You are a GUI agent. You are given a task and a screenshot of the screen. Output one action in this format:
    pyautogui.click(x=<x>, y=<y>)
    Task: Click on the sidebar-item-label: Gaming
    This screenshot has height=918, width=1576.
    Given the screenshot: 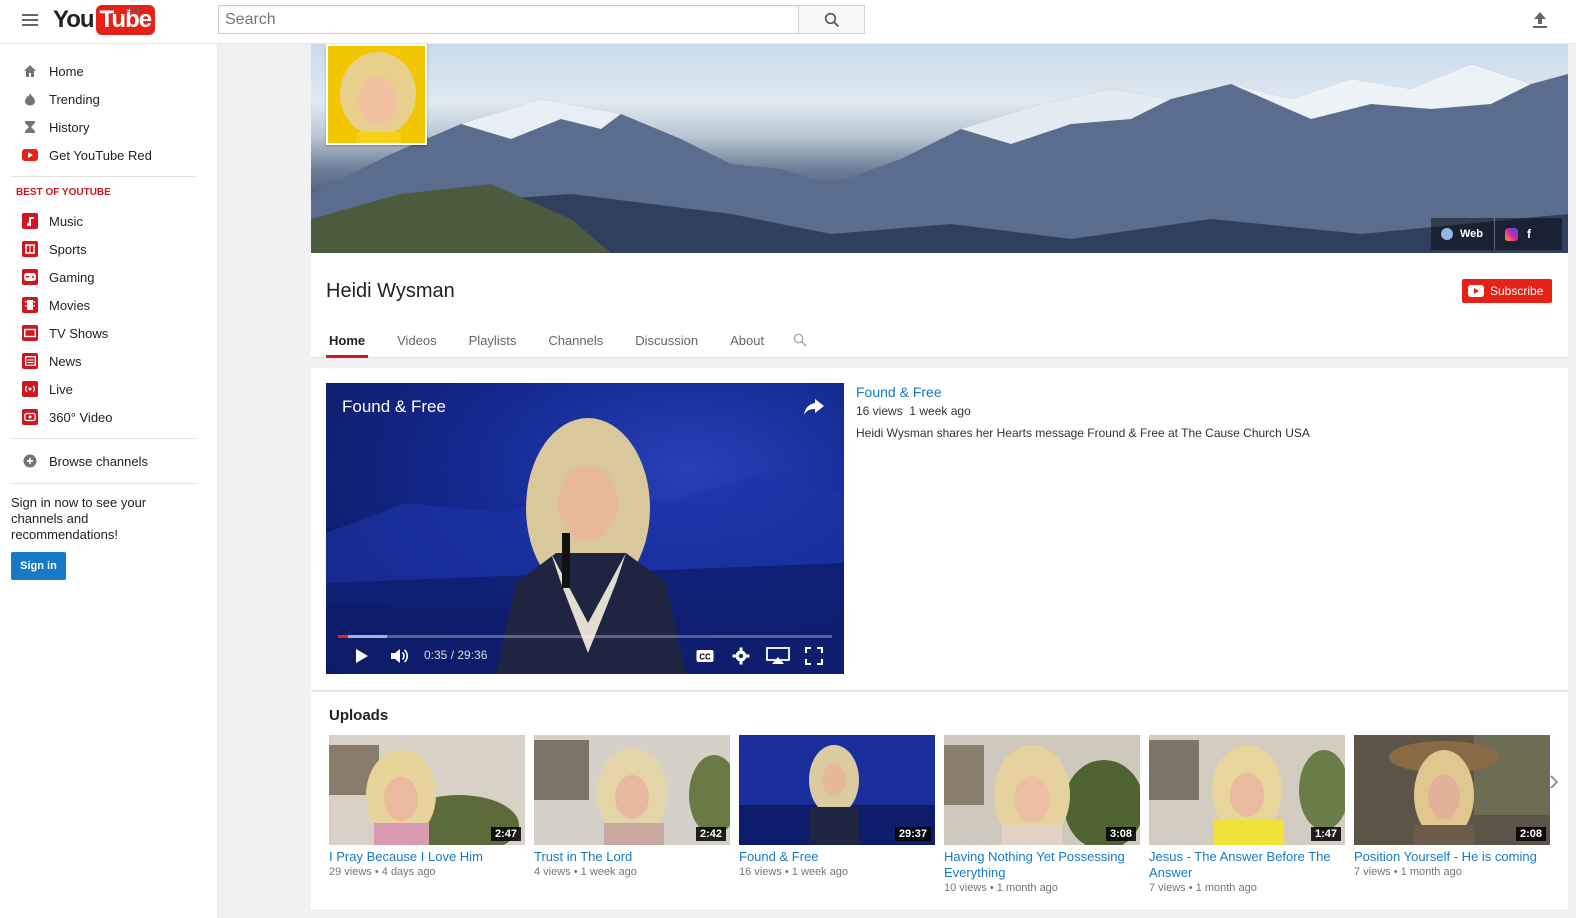 What is the action you would take?
    pyautogui.click(x=72, y=277)
    